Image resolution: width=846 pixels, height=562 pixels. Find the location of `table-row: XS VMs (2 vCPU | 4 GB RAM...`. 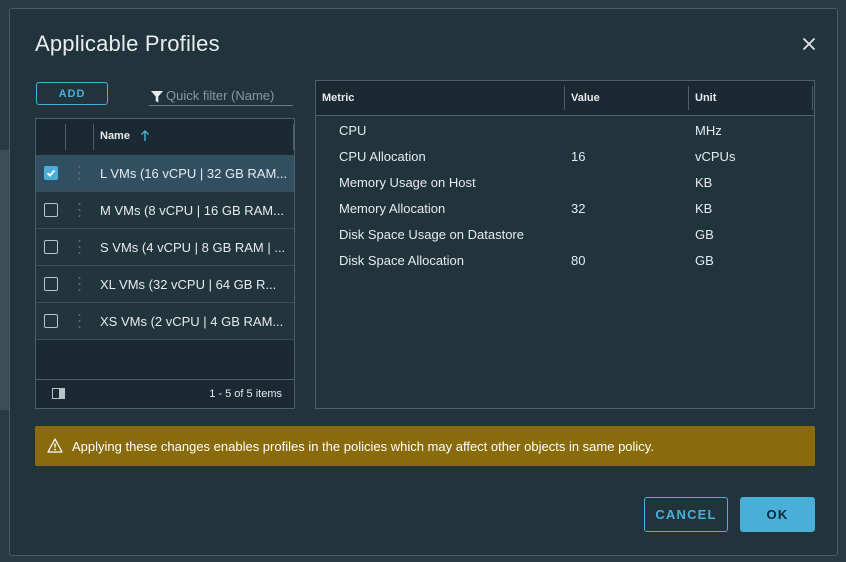

table-row: XS VMs (2 vCPU | 4 GB RAM... is located at coordinates (165, 321).